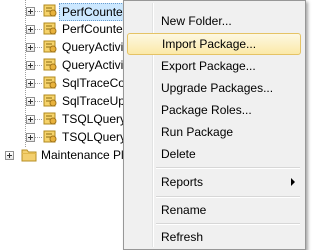  Describe the element at coordinates (95, 83) in the screenshot. I see `tree-node-label: SqlTraceCol` at that location.